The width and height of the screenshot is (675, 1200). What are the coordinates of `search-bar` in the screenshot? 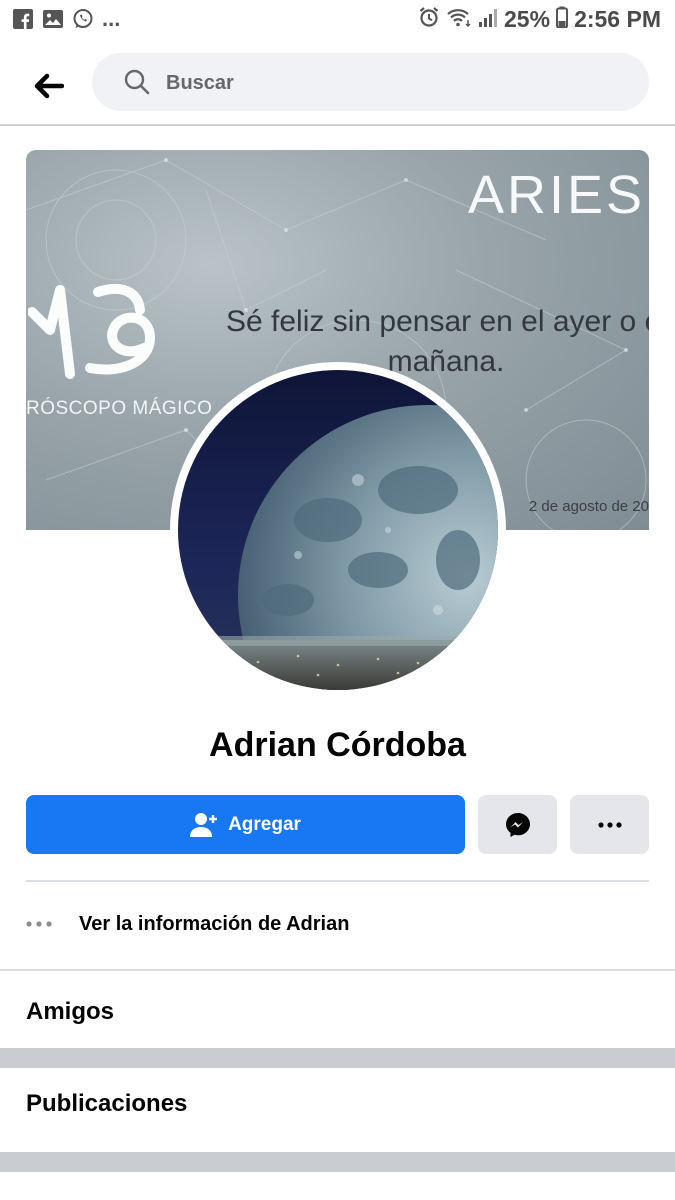 It's located at (370, 83).